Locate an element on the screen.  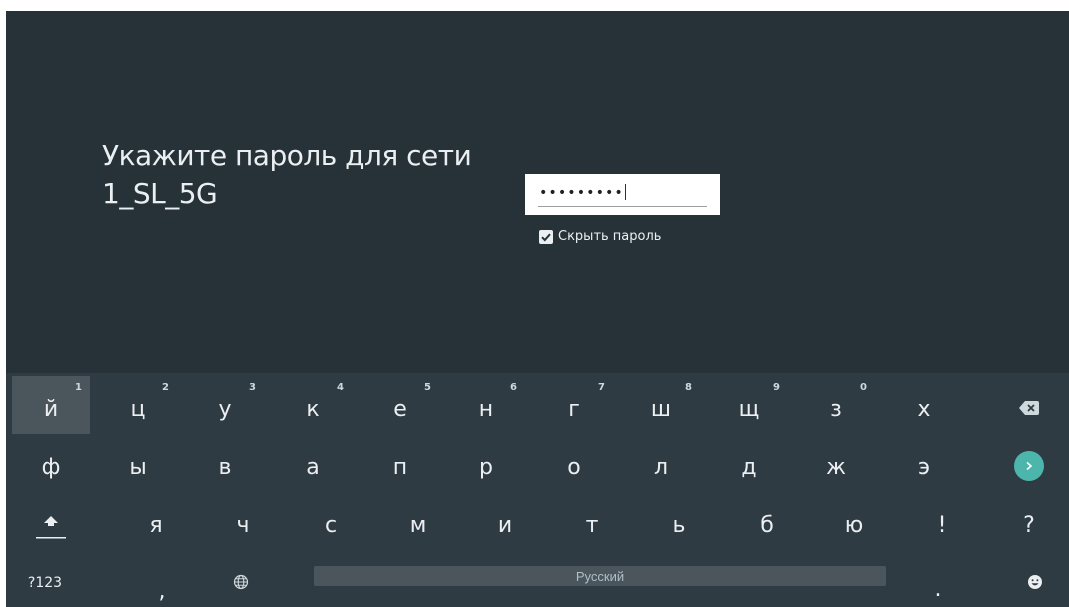
key-comma: , is located at coordinates (162, 578).